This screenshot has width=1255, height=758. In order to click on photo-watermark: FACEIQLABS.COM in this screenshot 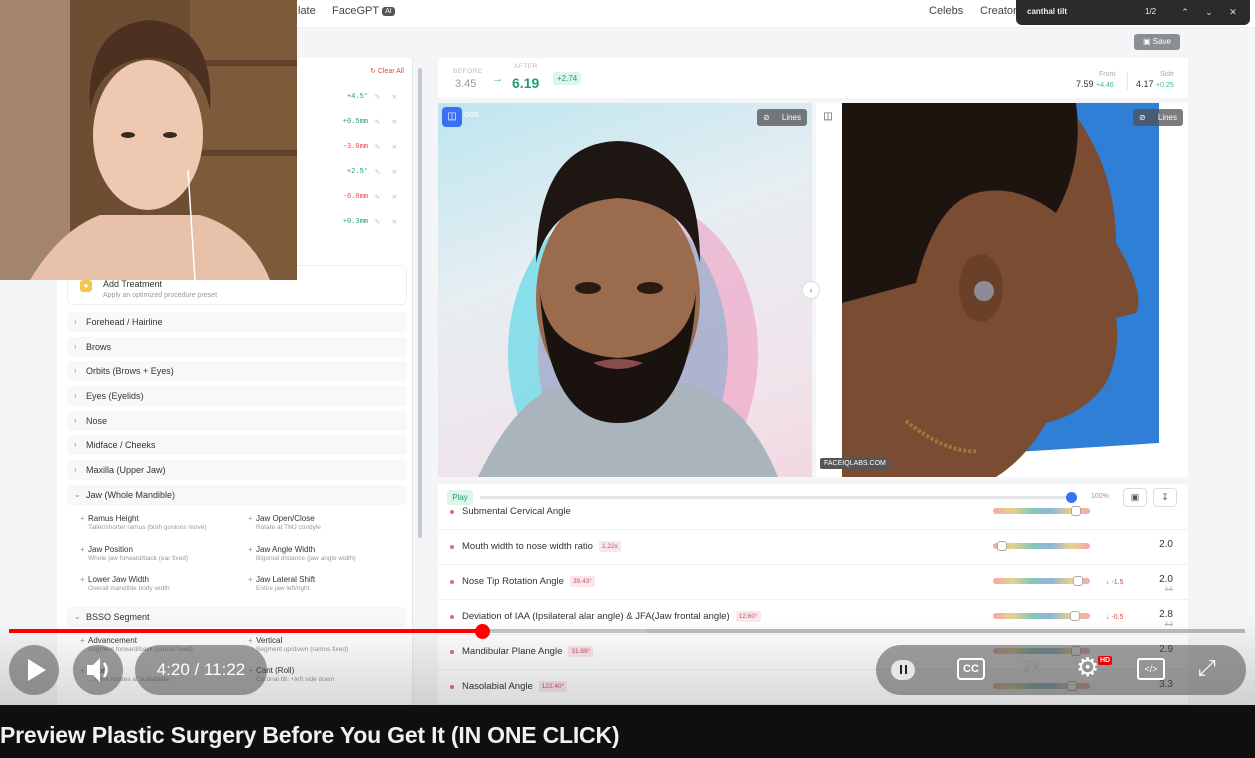, I will do `click(855, 463)`.